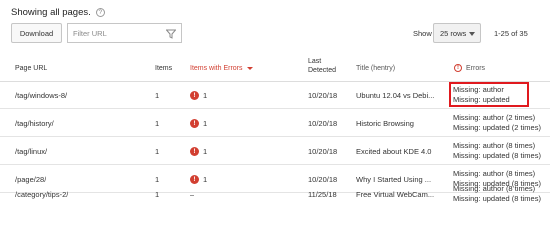 The width and height of the screenshot is (550, 240). What do you see at coordinates (511, 33) in the screenshot?
I see `pagination-range: 1-25 of 35` at bounding box center [511, 33].